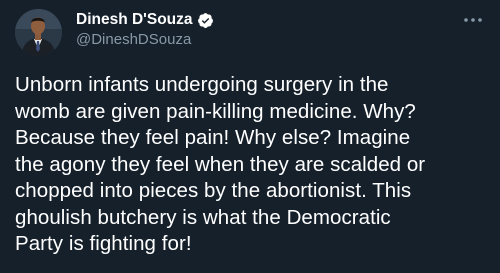 This screenshot has width=500, height=273. I want to click on author-display-name: Dinesh D'Souza, so click(134, 20).